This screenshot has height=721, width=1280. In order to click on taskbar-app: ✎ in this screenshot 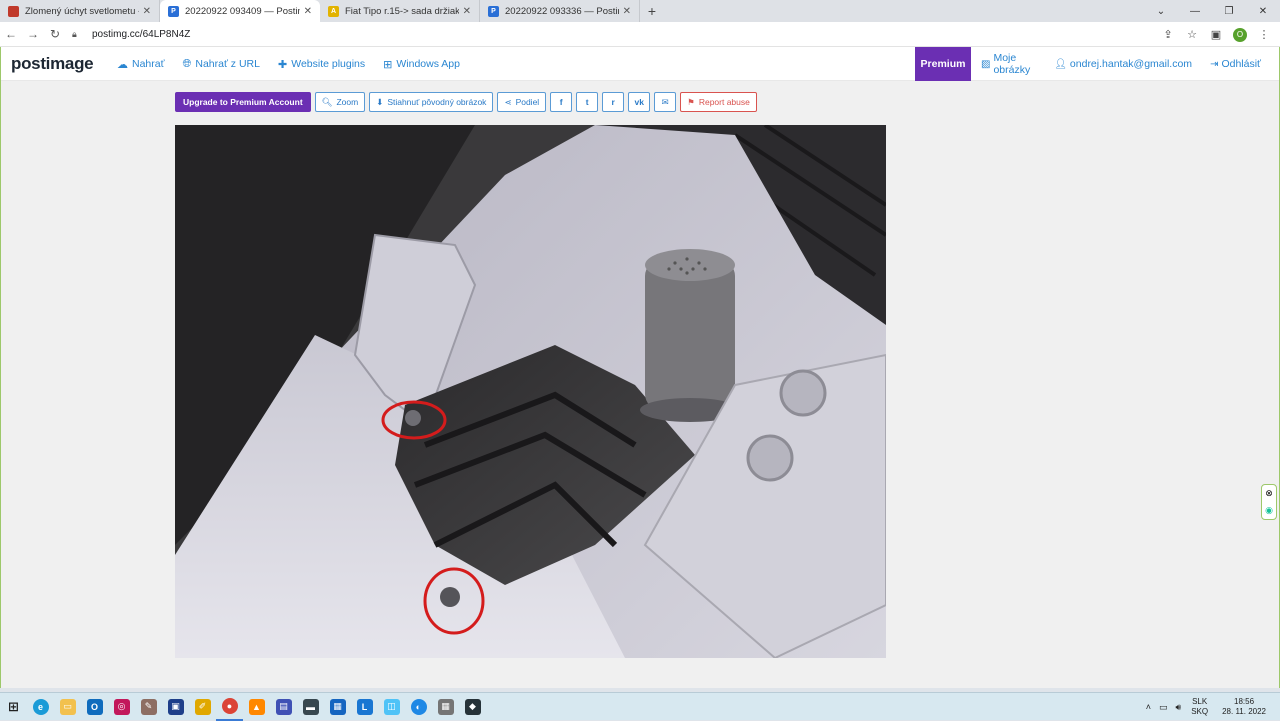, I will do `click(148, 707)`.